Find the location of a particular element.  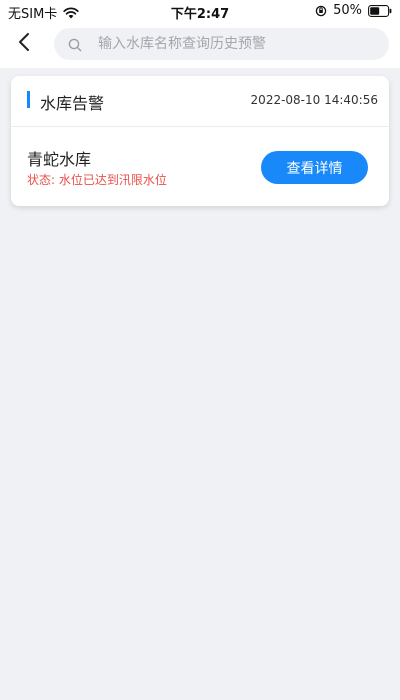

battery-icon is located at coordinates (380, 10).